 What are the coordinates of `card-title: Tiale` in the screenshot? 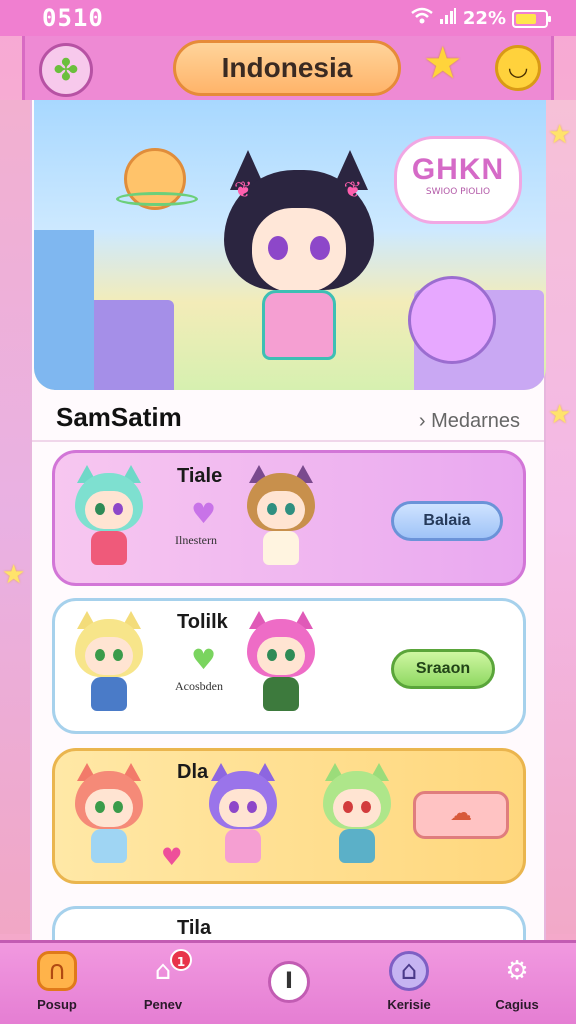 It's located at (200, 476).